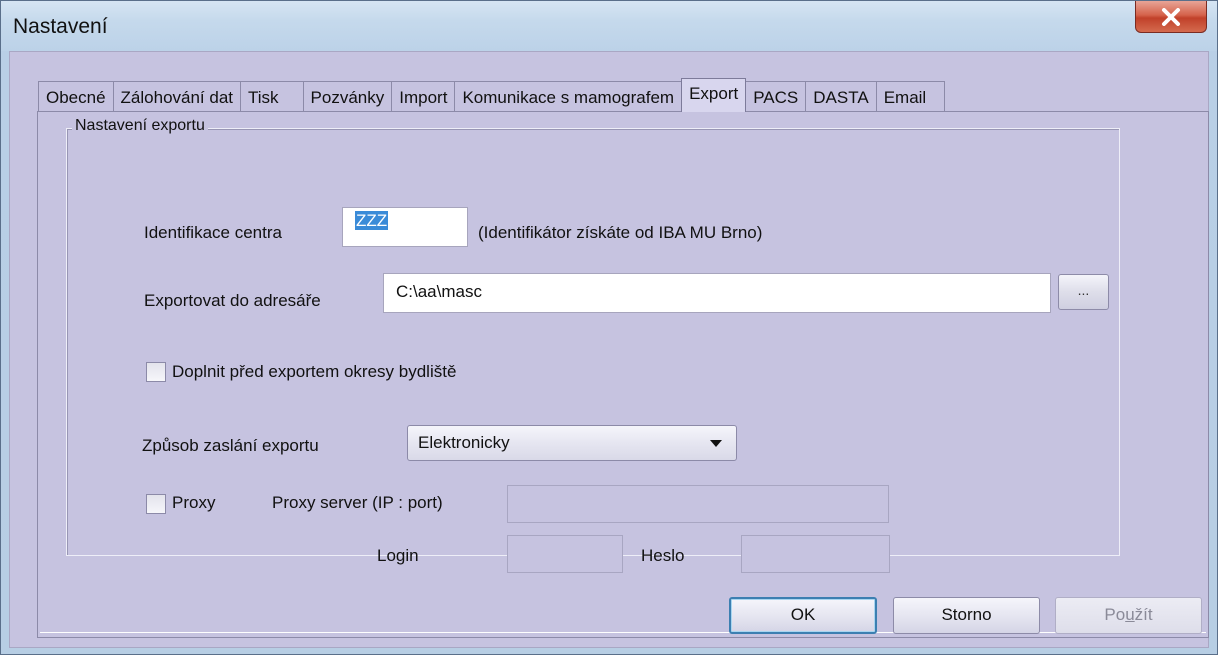 The width and height of the screenshot is (1220, 657). I want to click on export-dir-label: Exportovat do adresáře, so click(232, 300).